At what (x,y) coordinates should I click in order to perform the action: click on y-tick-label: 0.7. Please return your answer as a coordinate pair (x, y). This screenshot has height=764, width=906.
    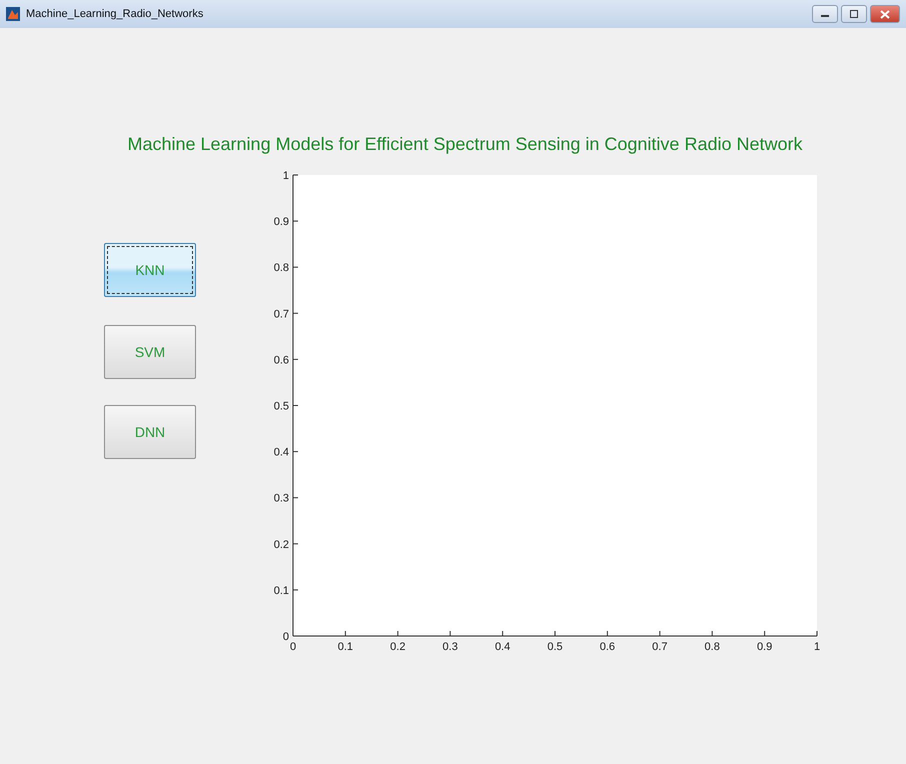
    Looking at the image, I should click on (281, 314).